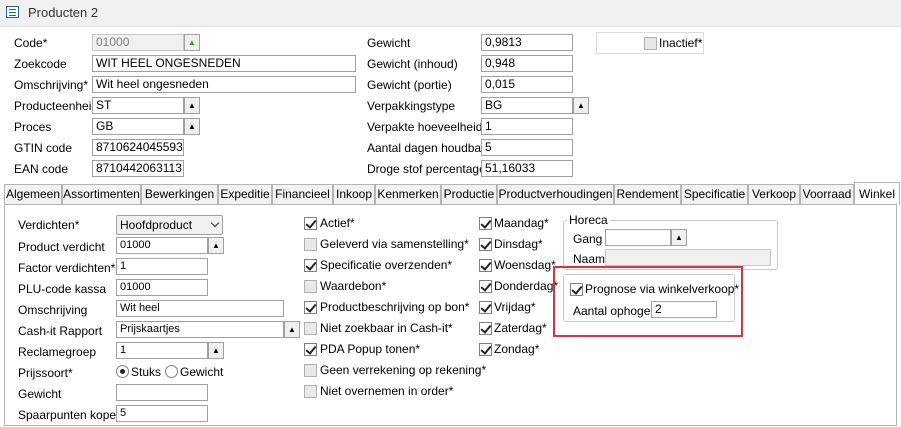 This screenshot has width=901, height=427. I want to click on productbeschrijving-label: Productbeschrijving op bon*, so click(395, 307).